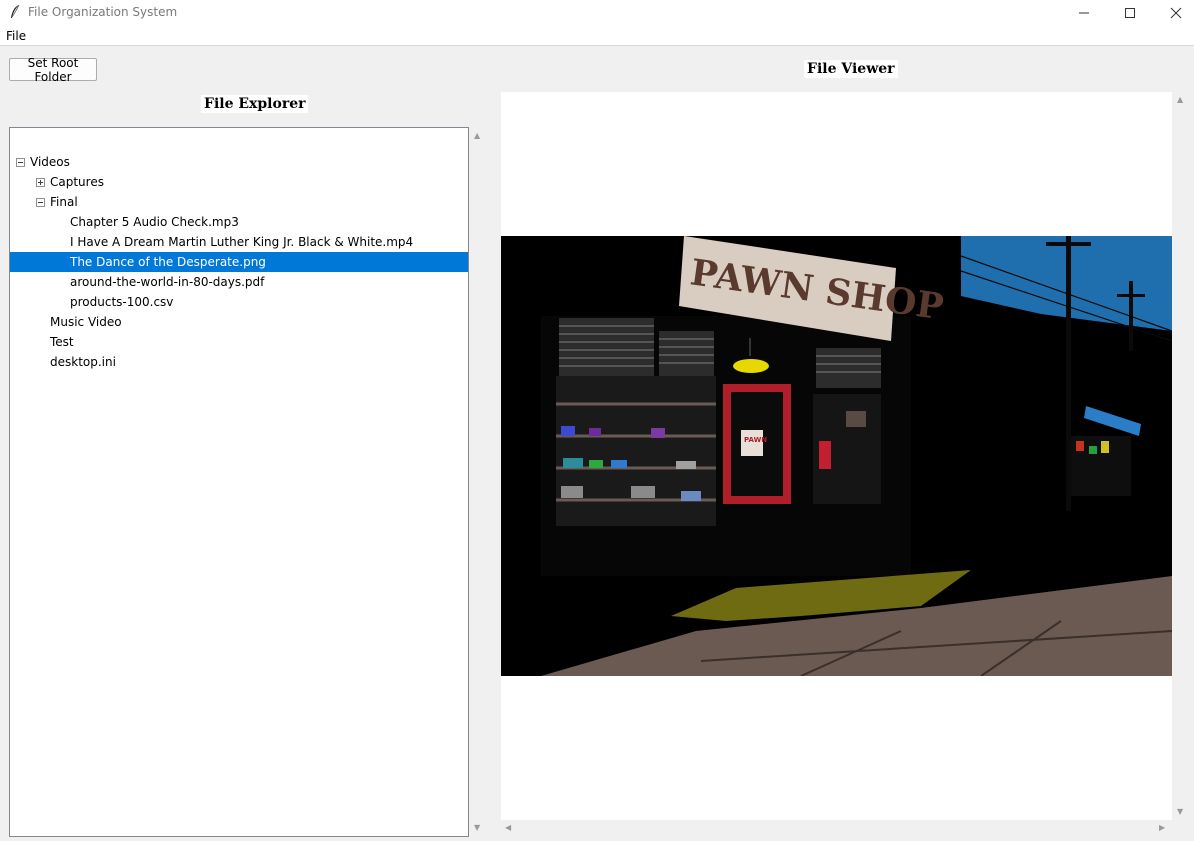 This screenshot has width=1194, height=841. I want to click on minimize-button, so click(1084, 13).